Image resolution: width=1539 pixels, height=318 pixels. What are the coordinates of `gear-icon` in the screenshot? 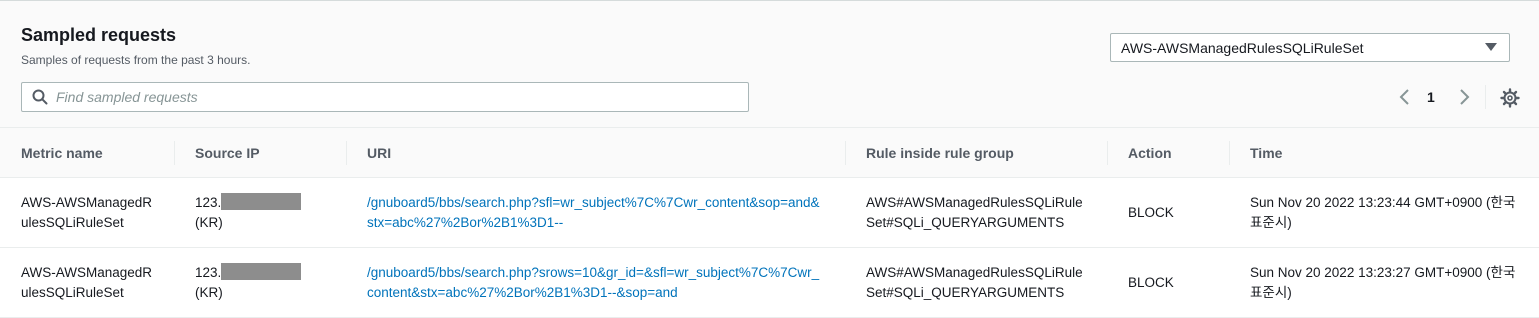 It's located at (1510, 98).